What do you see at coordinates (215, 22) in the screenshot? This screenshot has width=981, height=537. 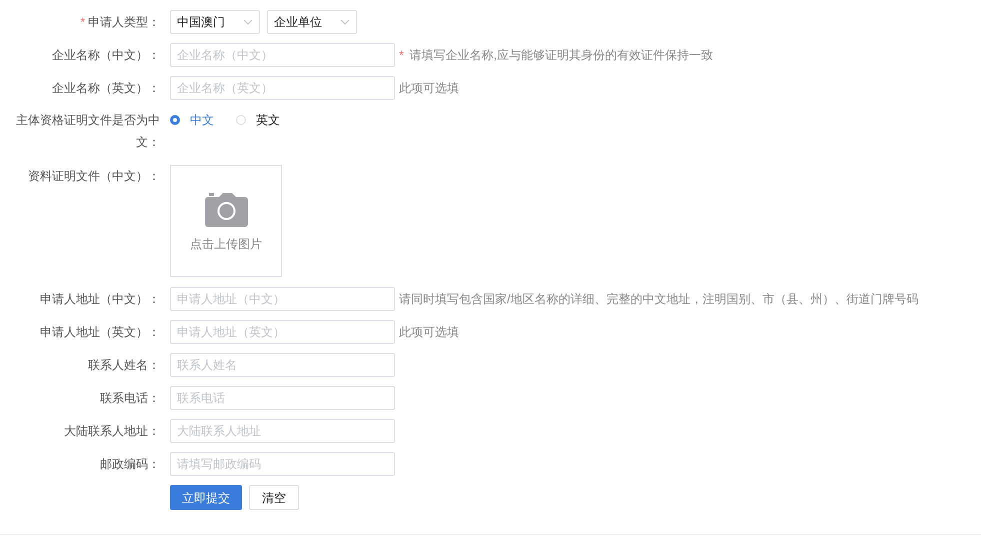 I see `dropdown: 中国澳门` at bounding box center [215, 22].